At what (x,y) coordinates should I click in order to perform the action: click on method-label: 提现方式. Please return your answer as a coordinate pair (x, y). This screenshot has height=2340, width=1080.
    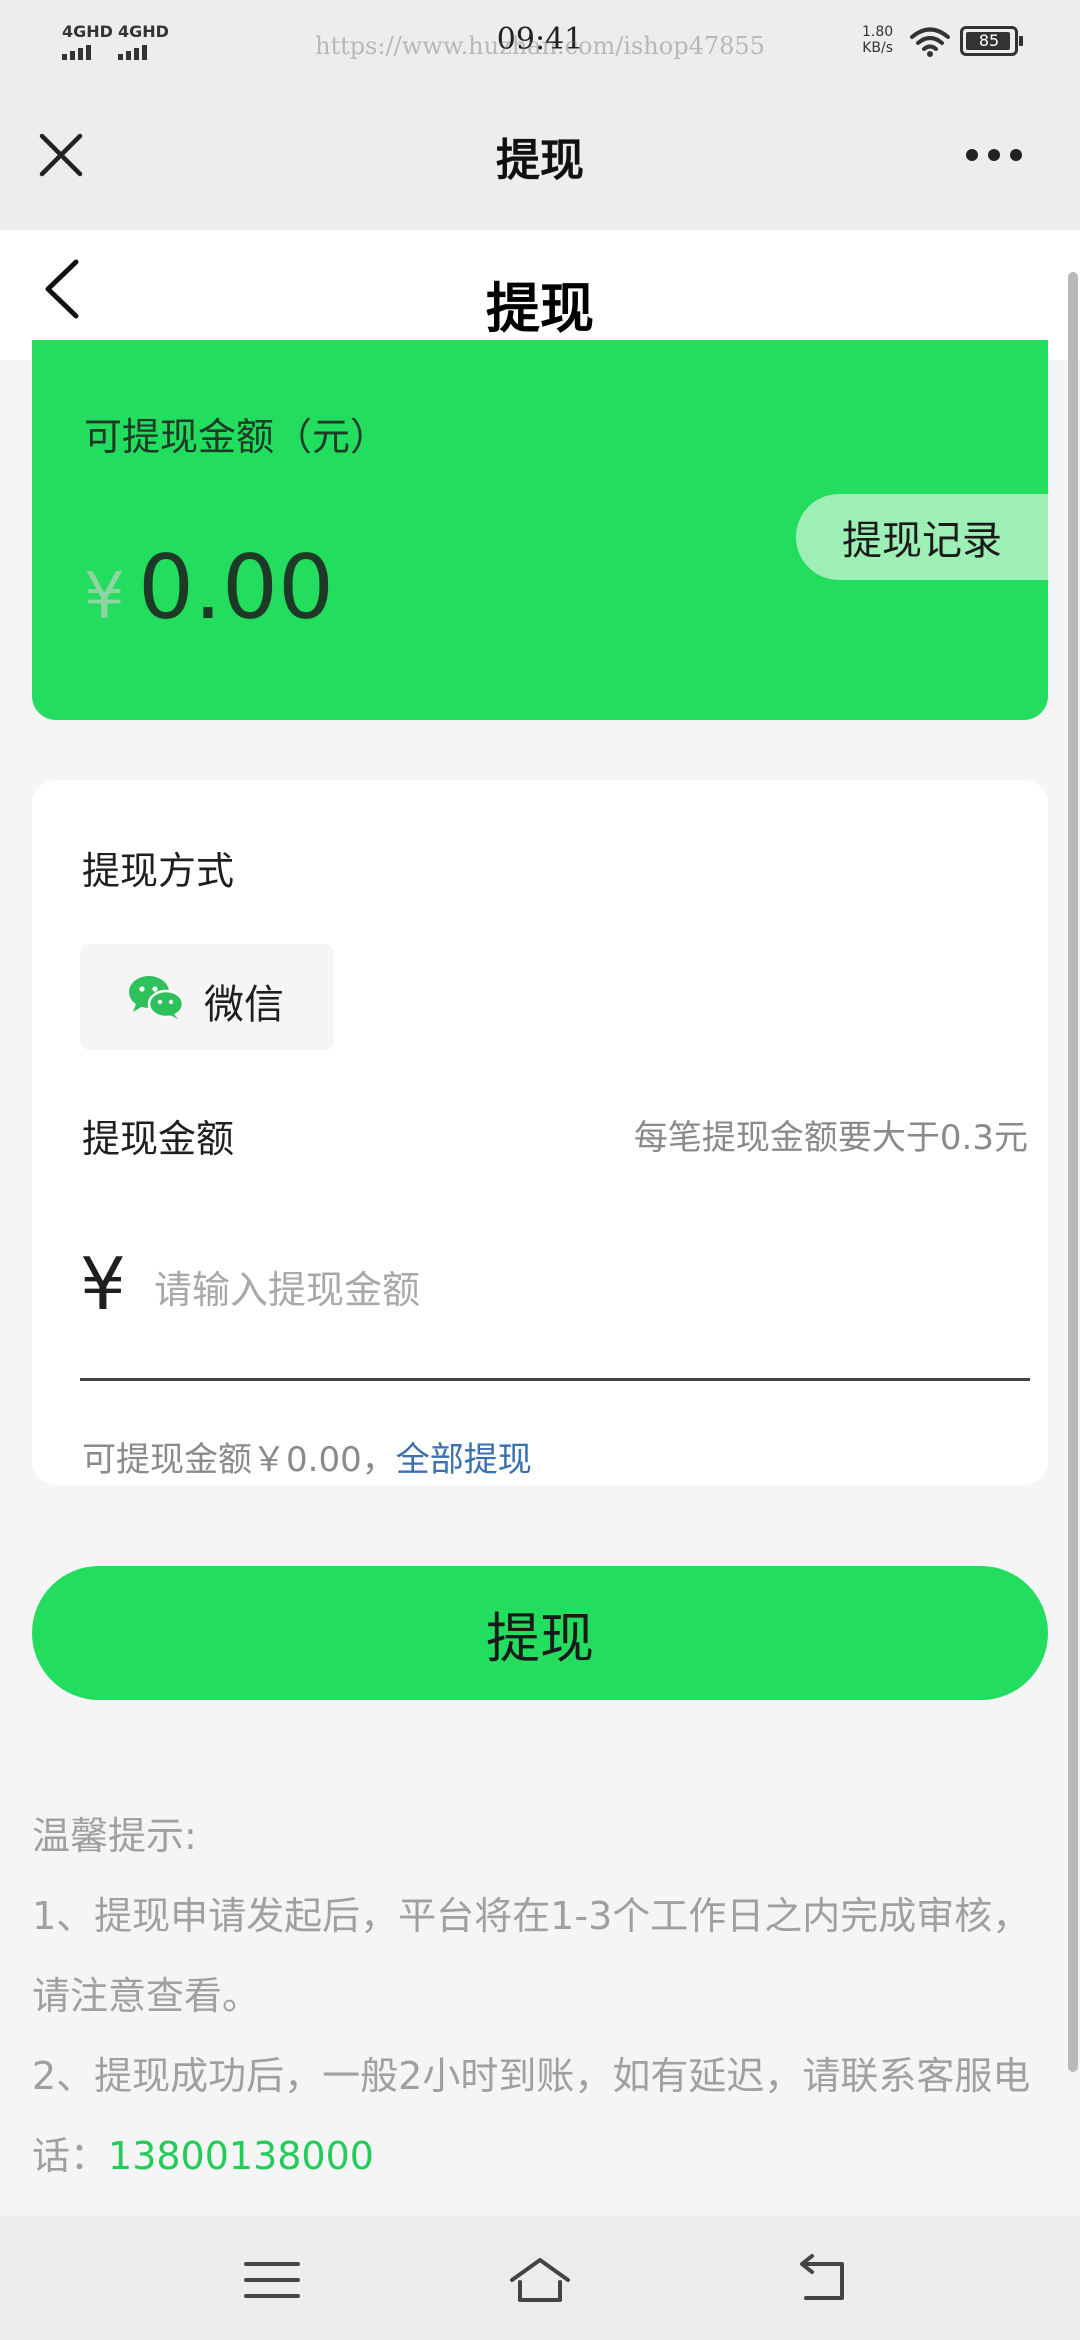
    Looking at the image, I should click on (158, 871).